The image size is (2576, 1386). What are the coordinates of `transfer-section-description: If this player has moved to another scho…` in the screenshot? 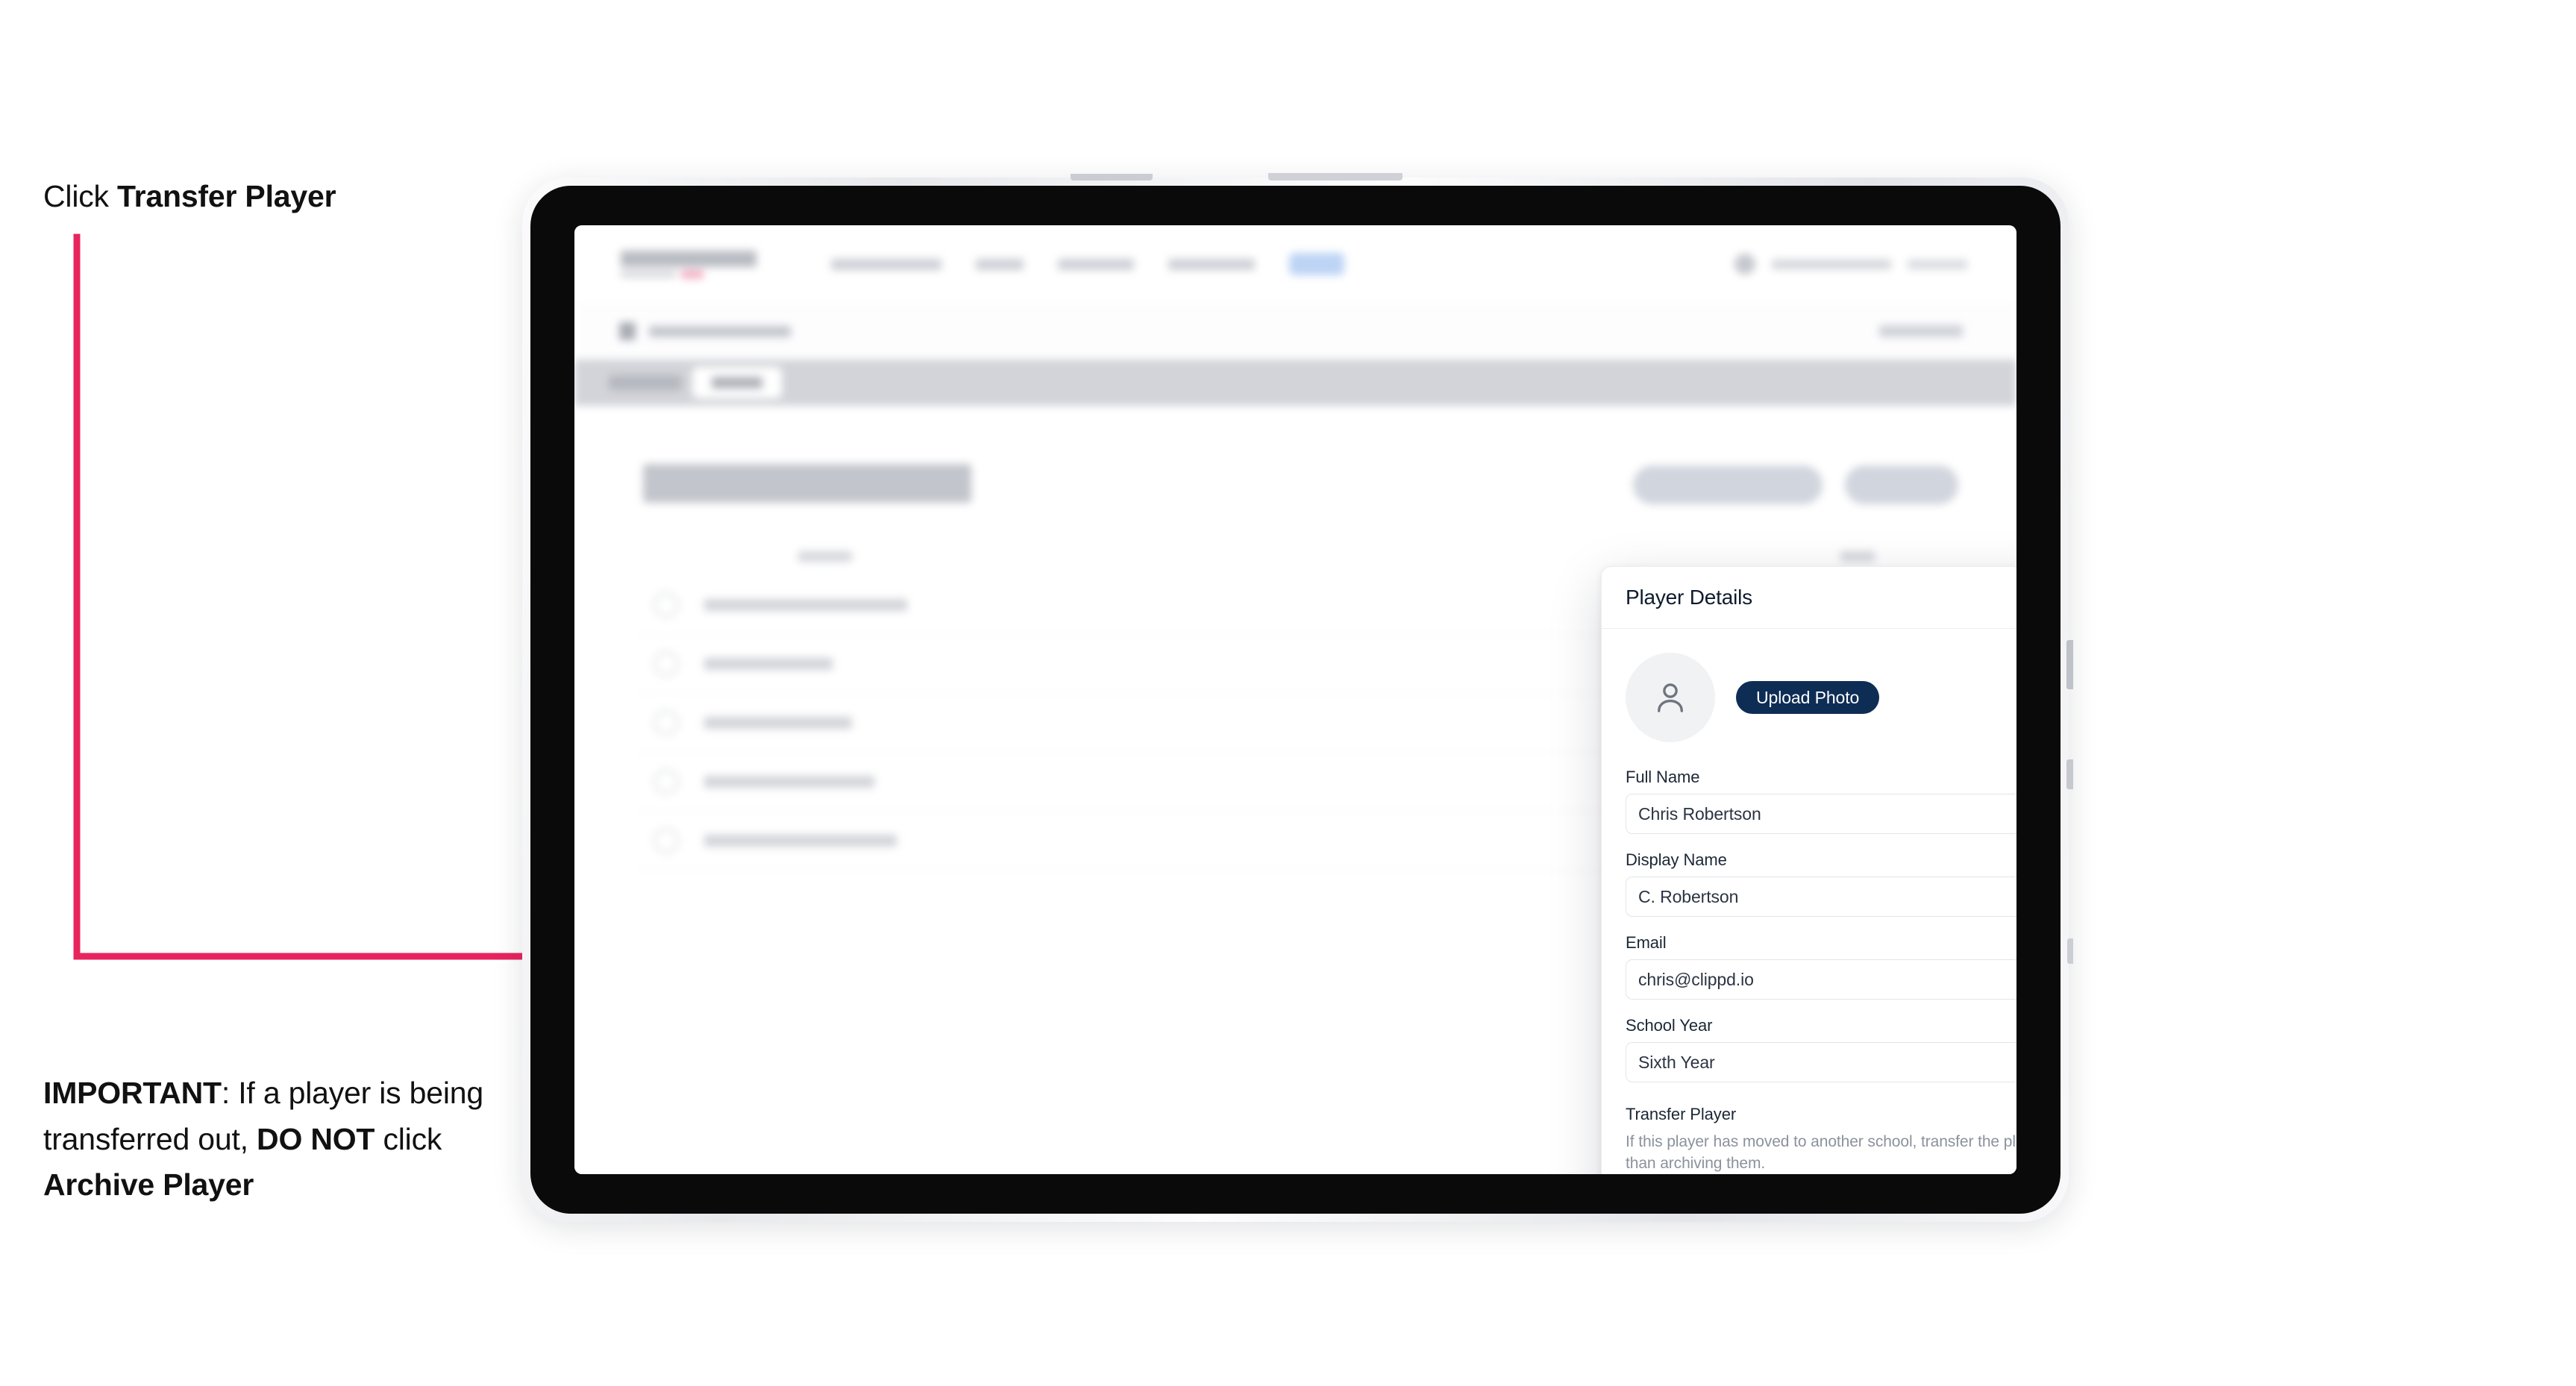 It's located at (1821, 1153).